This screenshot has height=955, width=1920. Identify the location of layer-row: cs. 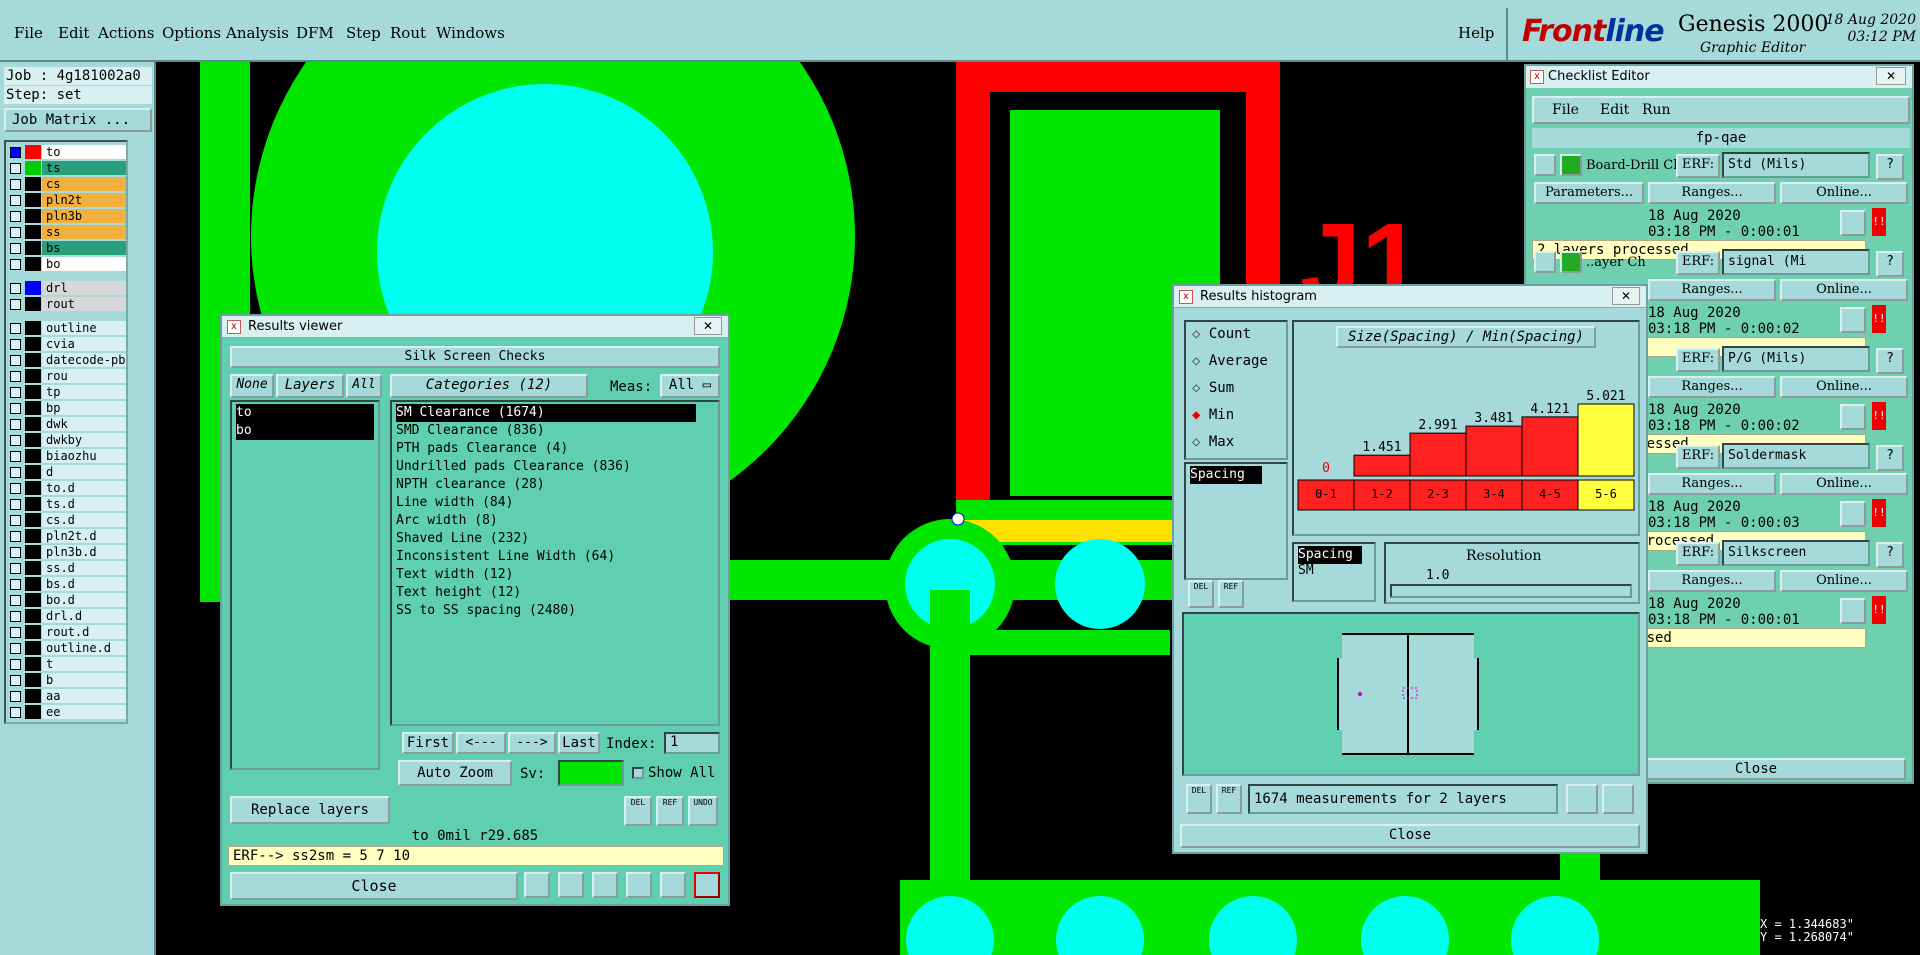
(66, 184).